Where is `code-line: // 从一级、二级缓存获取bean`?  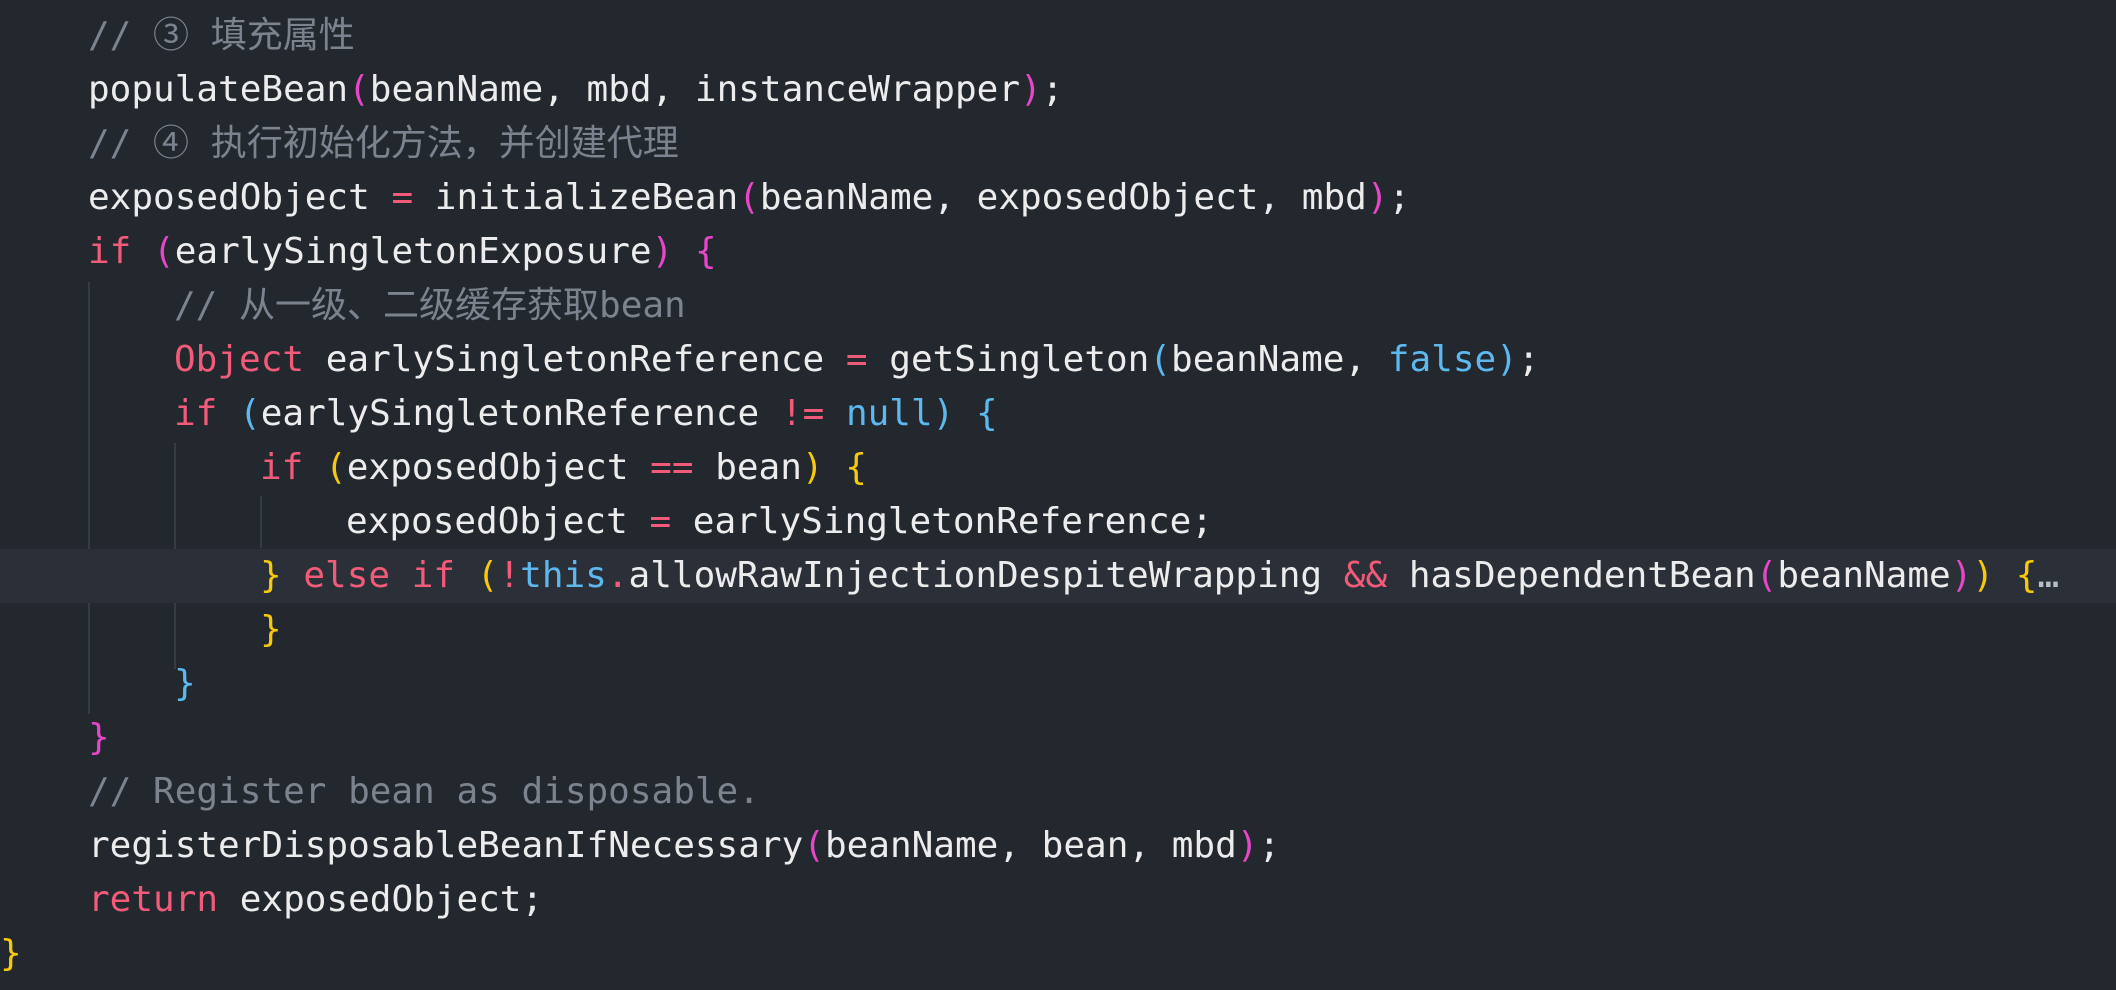
code-line: // 从一级、二级缓存获取bean is located at coordinates (1058, 306).